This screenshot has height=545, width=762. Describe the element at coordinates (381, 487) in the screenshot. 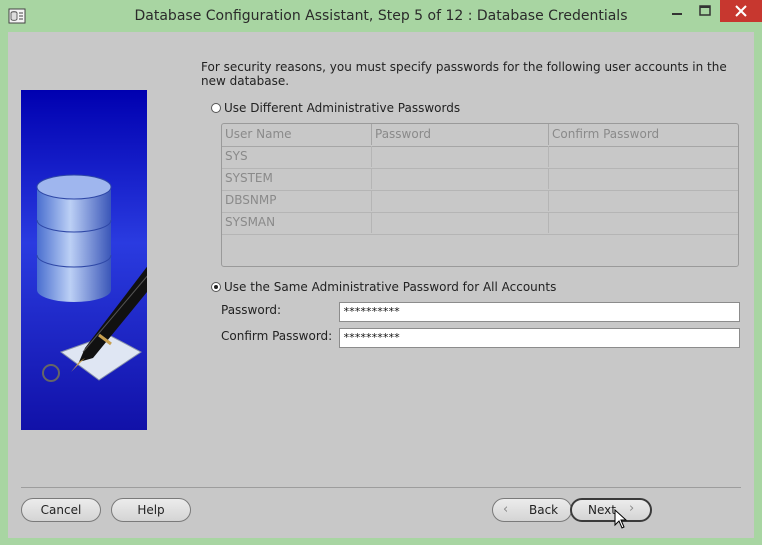

I see `footer-separator` at that location.